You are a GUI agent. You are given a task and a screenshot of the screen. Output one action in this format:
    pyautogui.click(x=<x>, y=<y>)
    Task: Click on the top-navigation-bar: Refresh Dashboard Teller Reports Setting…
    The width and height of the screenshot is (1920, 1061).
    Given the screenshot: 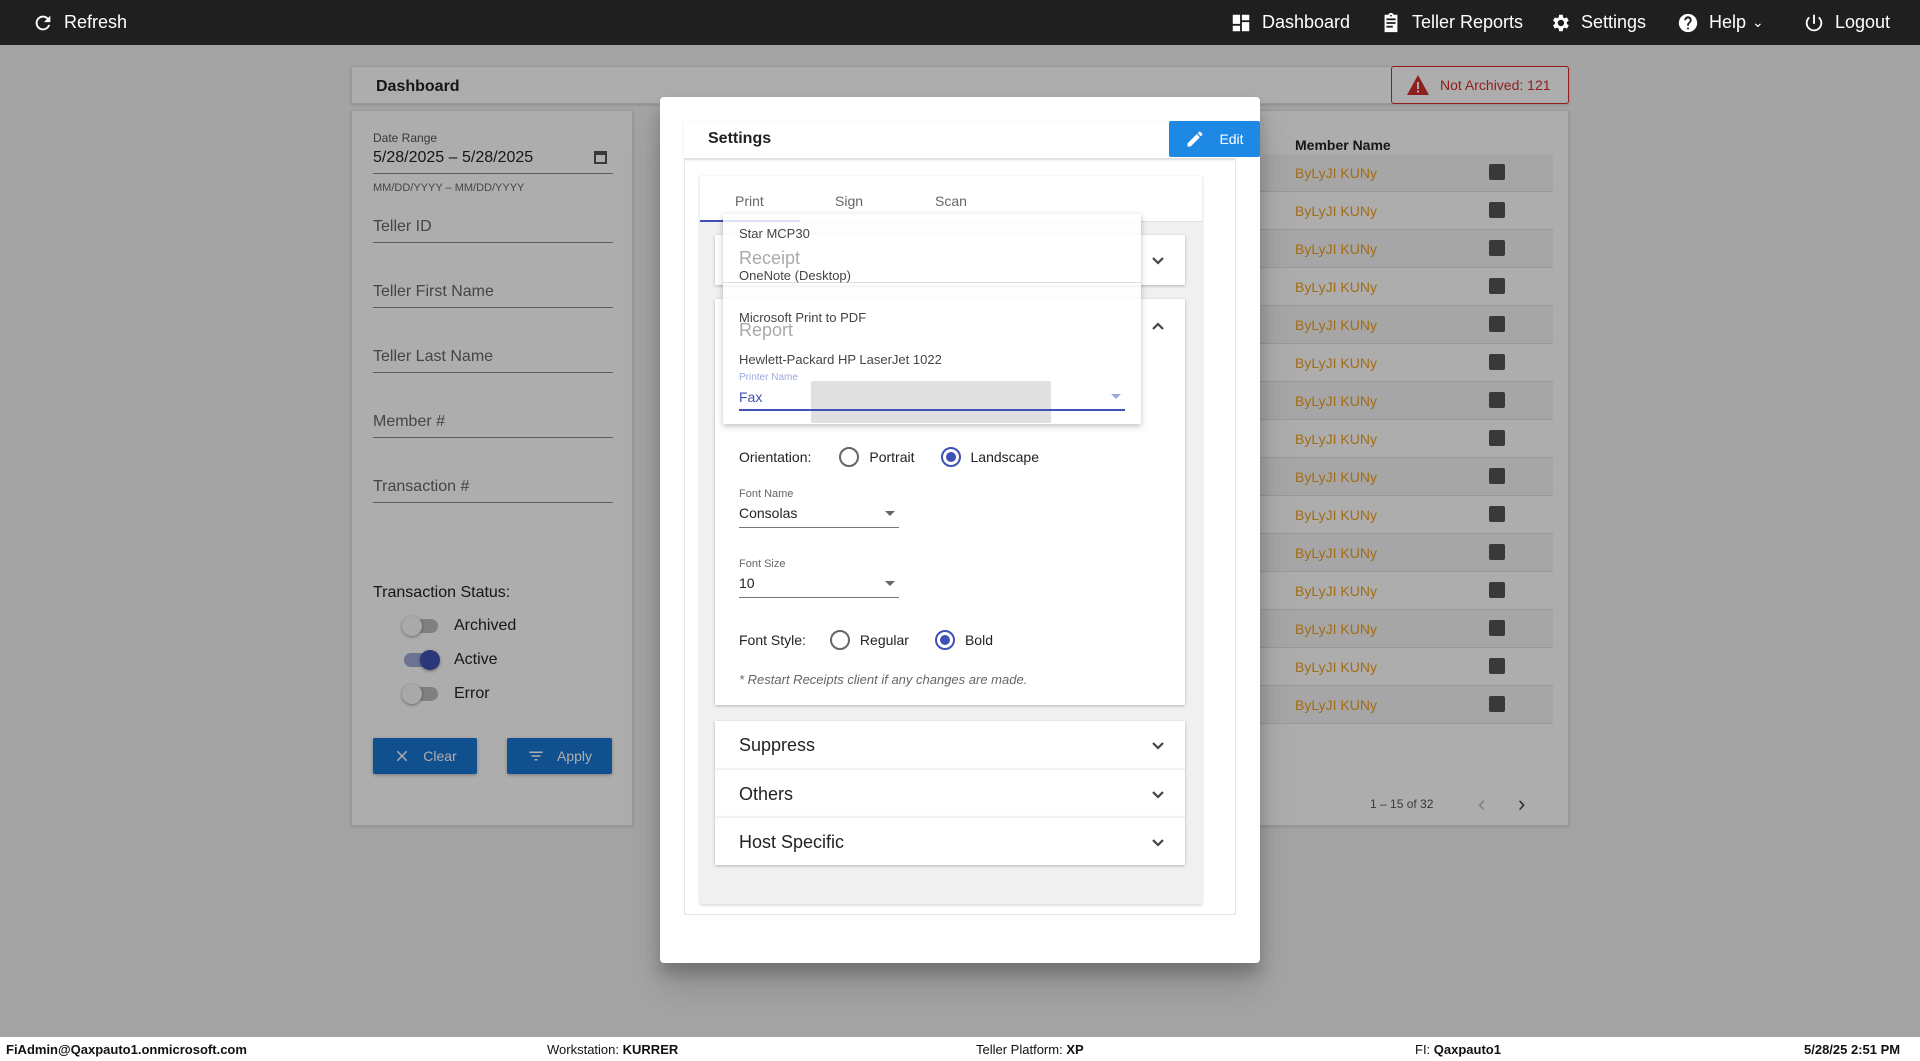 What is the action you would take?
    pyautogui.click(x=960, y=22)
    